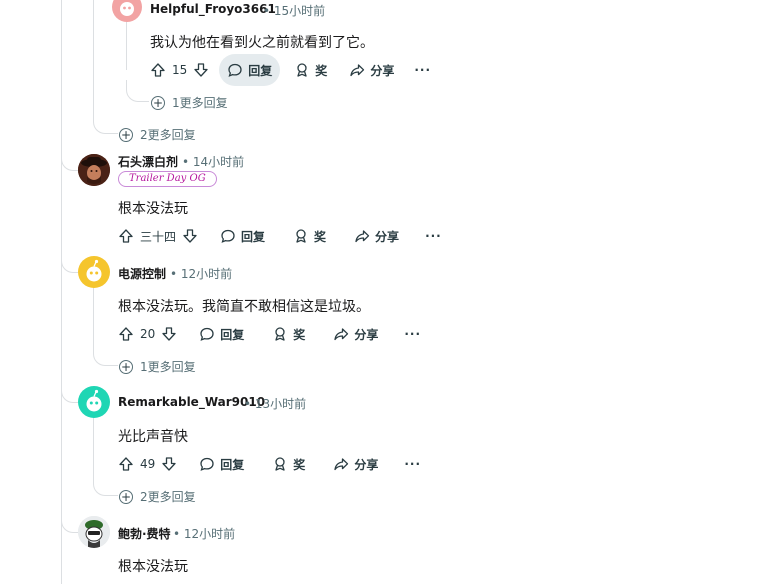  I want to click on comment-author: Remarkable_War9010, so click(191, 402).